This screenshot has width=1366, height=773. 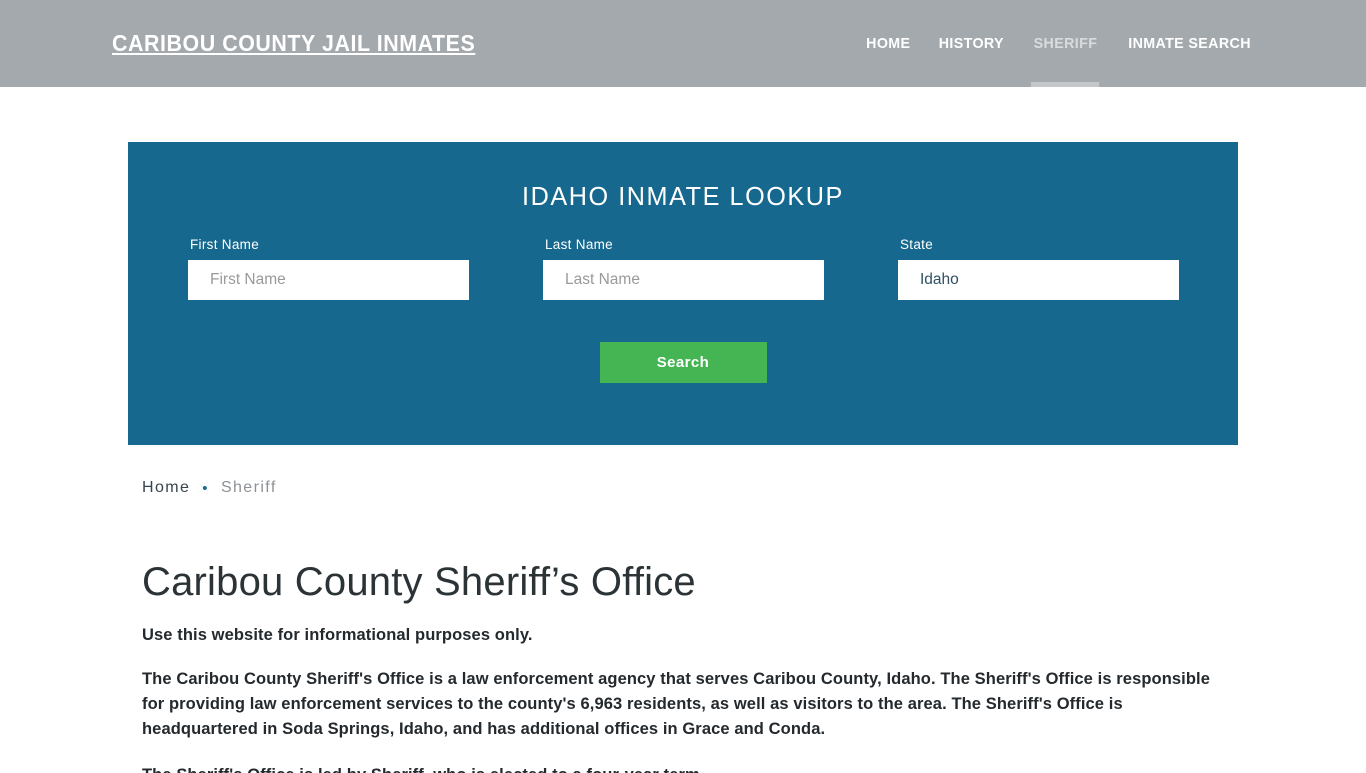 What do you see at coordinates (1038, 279) in the screenshot?
I see `state-select: Idaho` at bounding box center [1038, 279].